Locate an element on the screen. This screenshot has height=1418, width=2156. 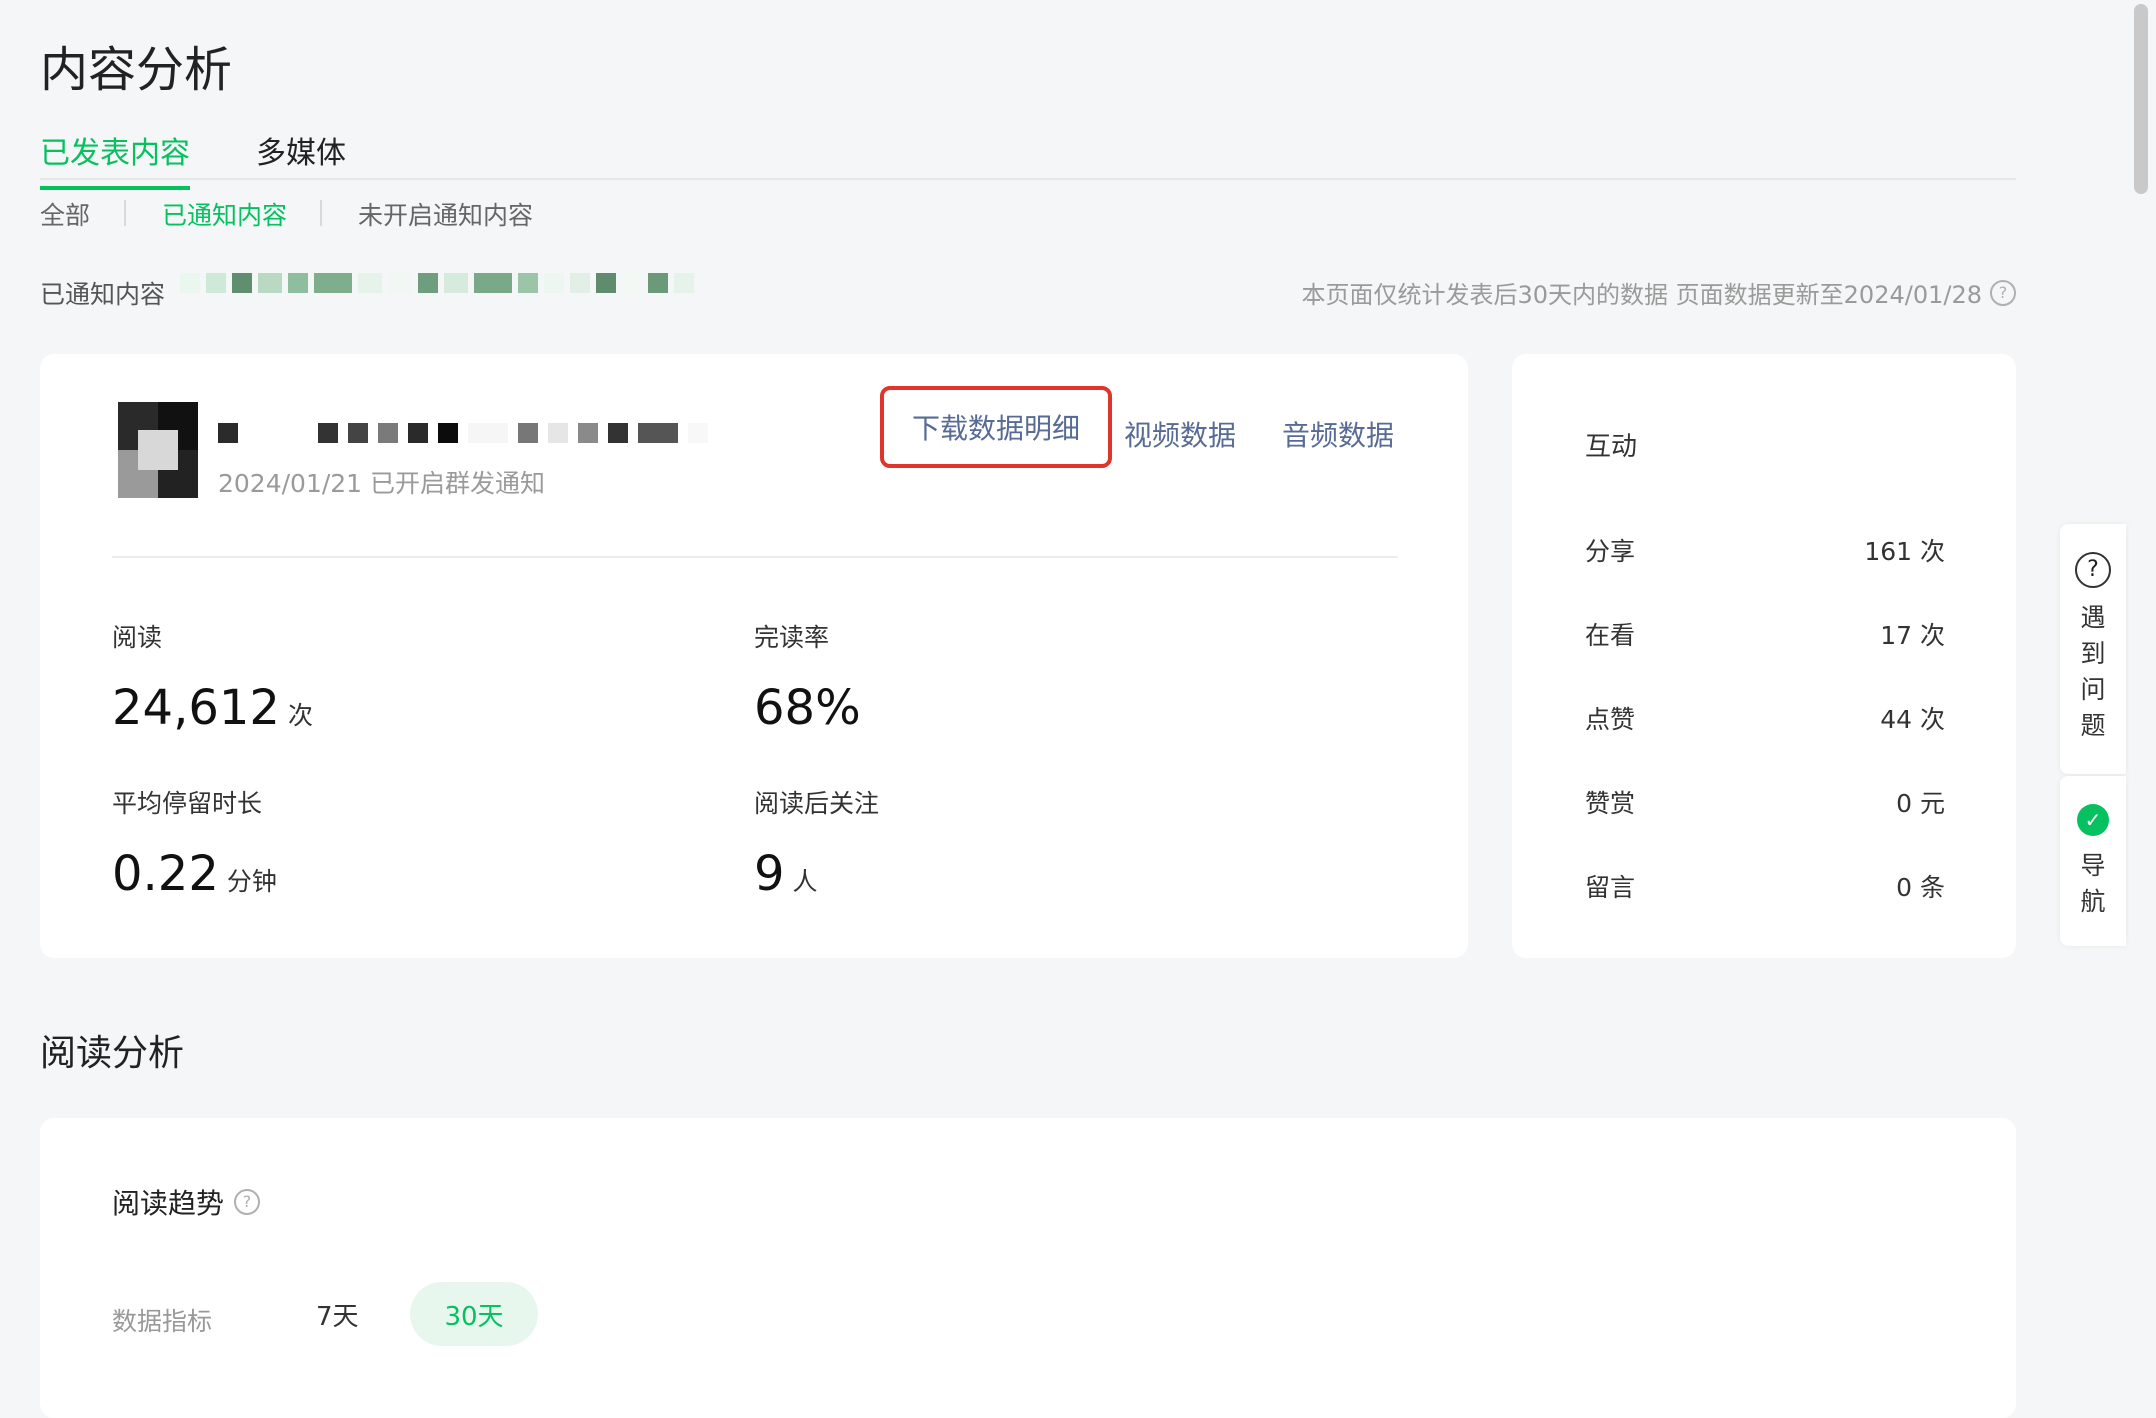
video-data-link: 视频数据 is located at coordinates (1180, 434).